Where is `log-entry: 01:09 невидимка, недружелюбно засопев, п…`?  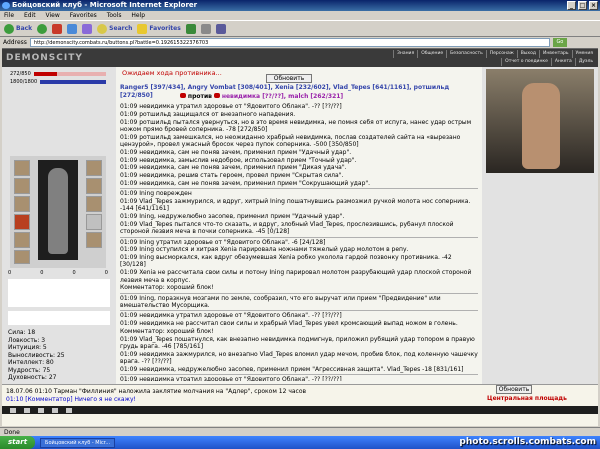
log-entry: 01:09 невидимка, недружелюбно засопев, п… is located at coordinates (292, 369).